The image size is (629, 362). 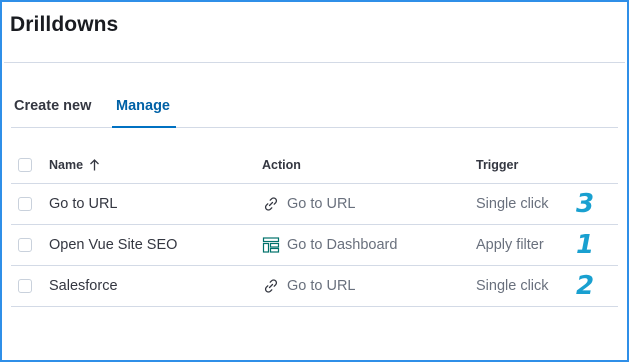 I want to click on table-row: Salesforce Go to URL Single click 2, so click(x=314, y=286).